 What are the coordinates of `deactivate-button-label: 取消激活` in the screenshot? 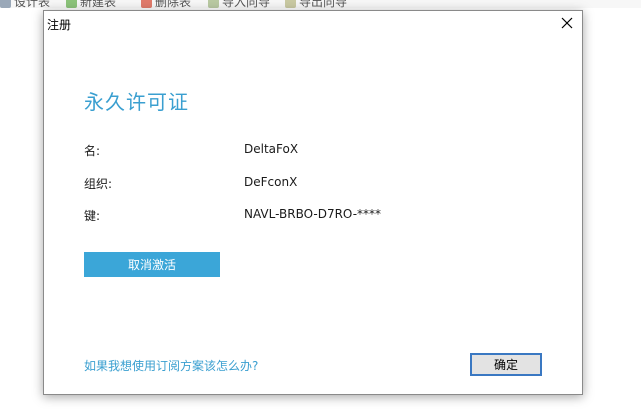 It's located at (151, 265).